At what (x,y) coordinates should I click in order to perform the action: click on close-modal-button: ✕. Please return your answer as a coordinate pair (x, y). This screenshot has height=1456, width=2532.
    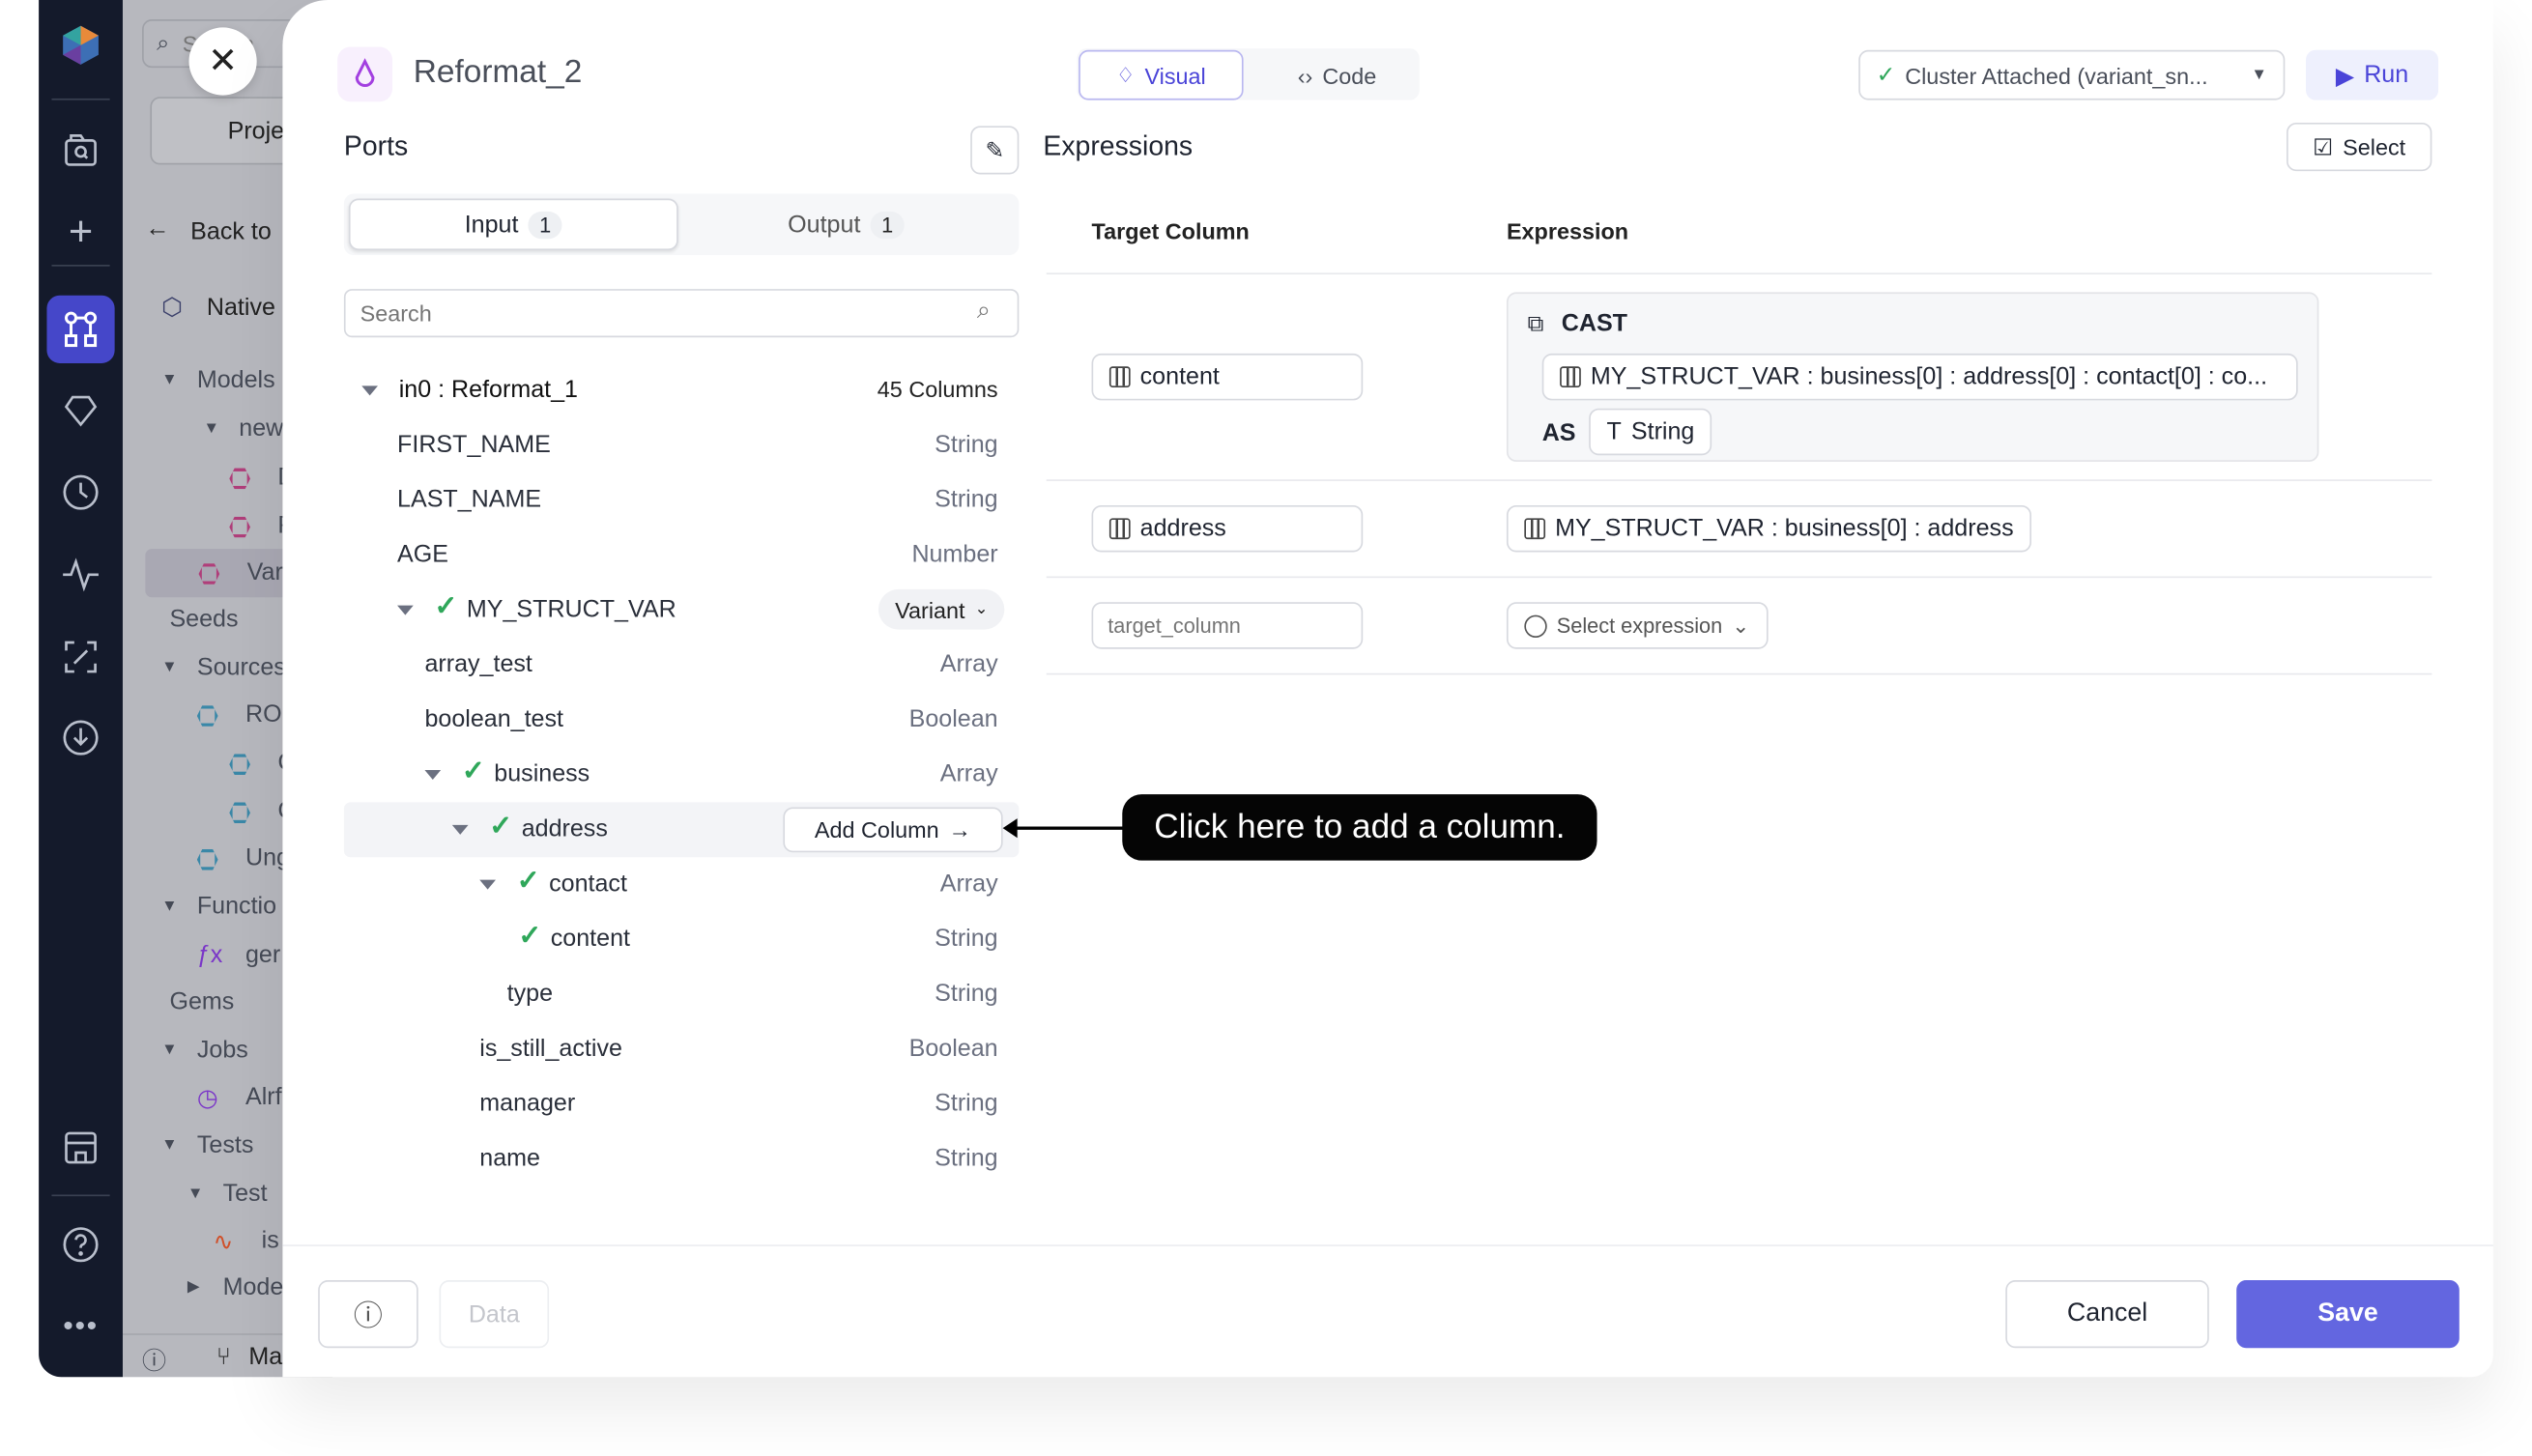
    Looking at the image, I should click on (223, 62).